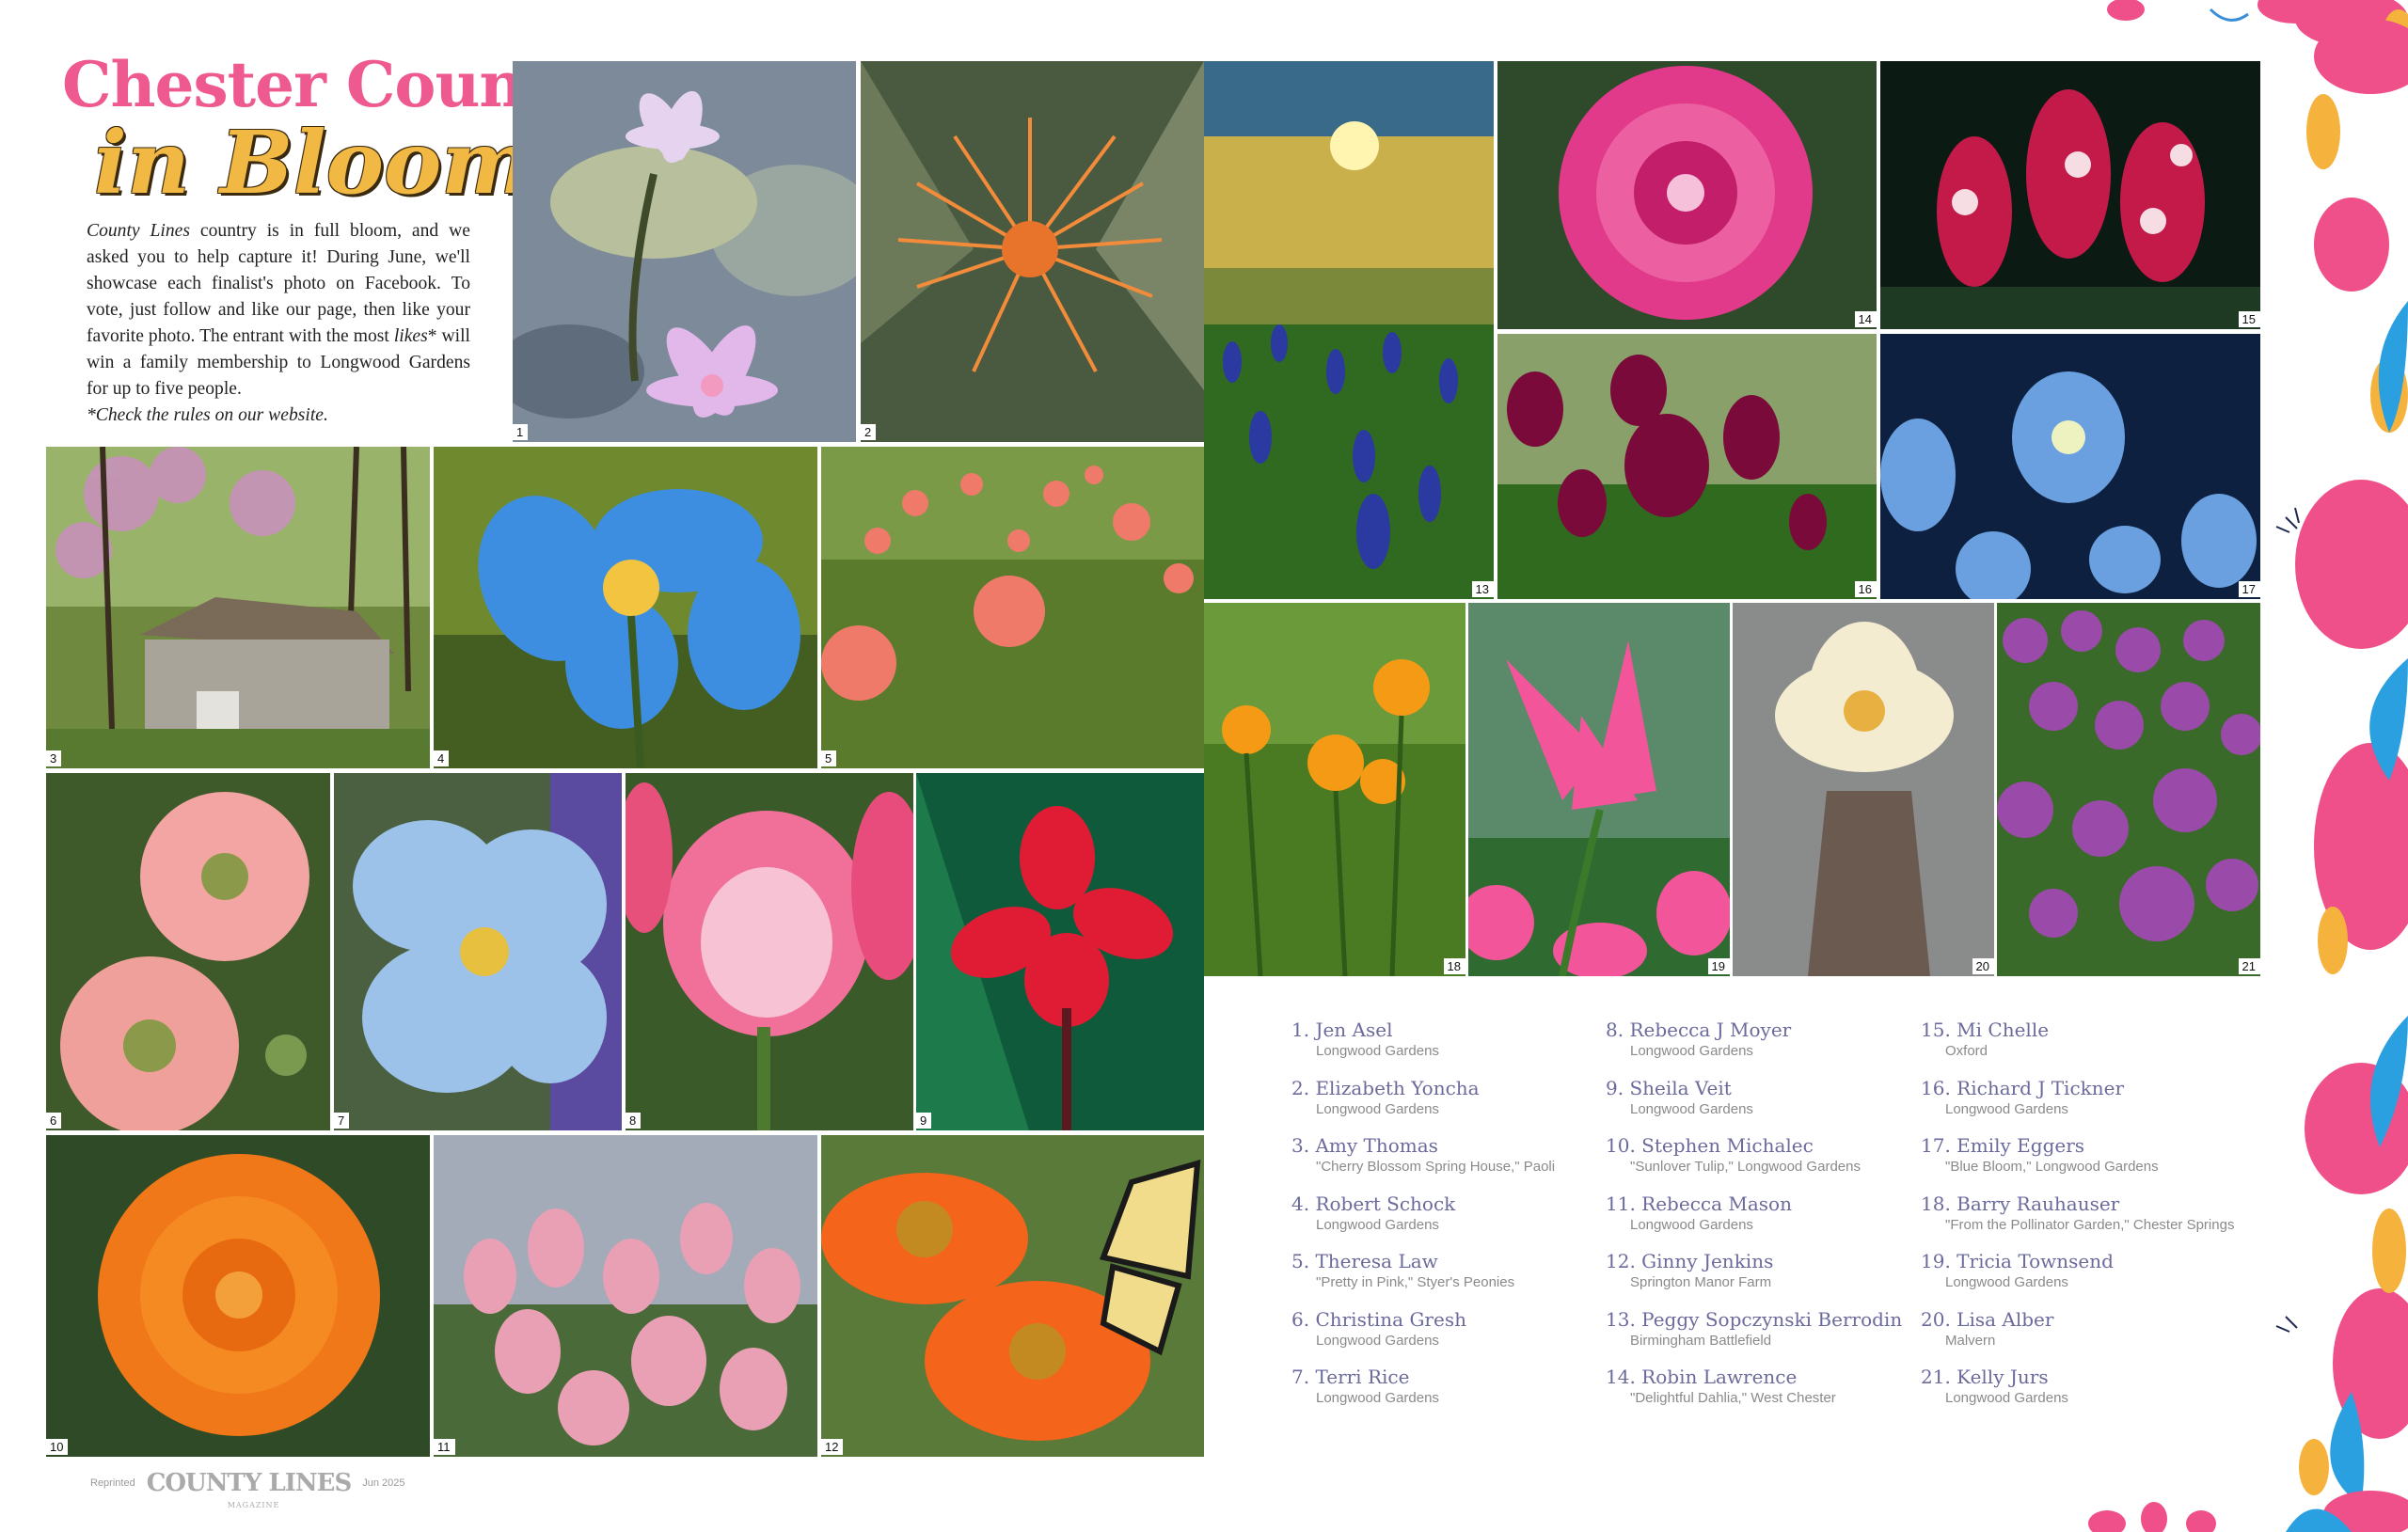 Image resolution: width=2408 pixels, height=1532 pixels. What do you see at coordinates (1690, 1261) in the screenshot?
I see `credit-name: 12. Ginny Jenkins` at bounding box center [1690, 1261].